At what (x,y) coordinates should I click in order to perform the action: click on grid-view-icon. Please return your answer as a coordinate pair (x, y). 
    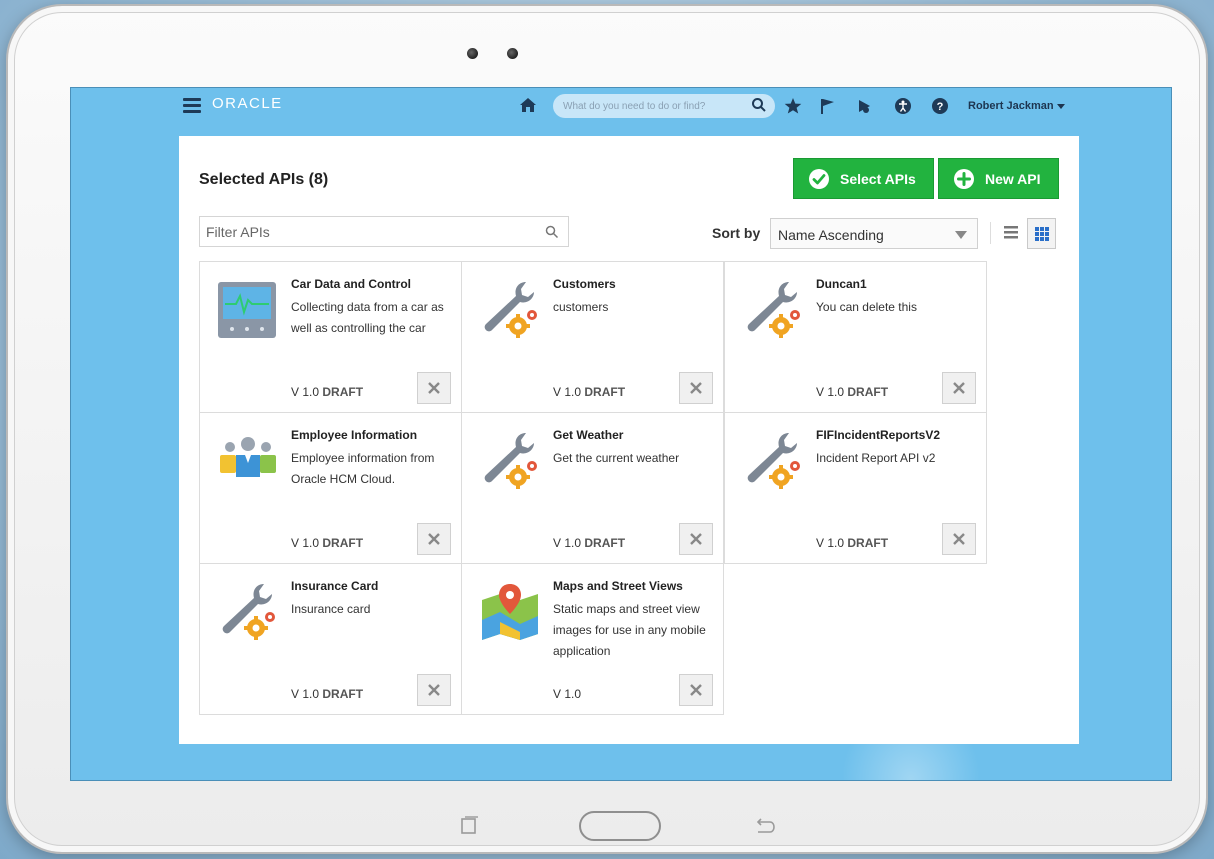
    Looking at the image, I should click on (1041, 233).